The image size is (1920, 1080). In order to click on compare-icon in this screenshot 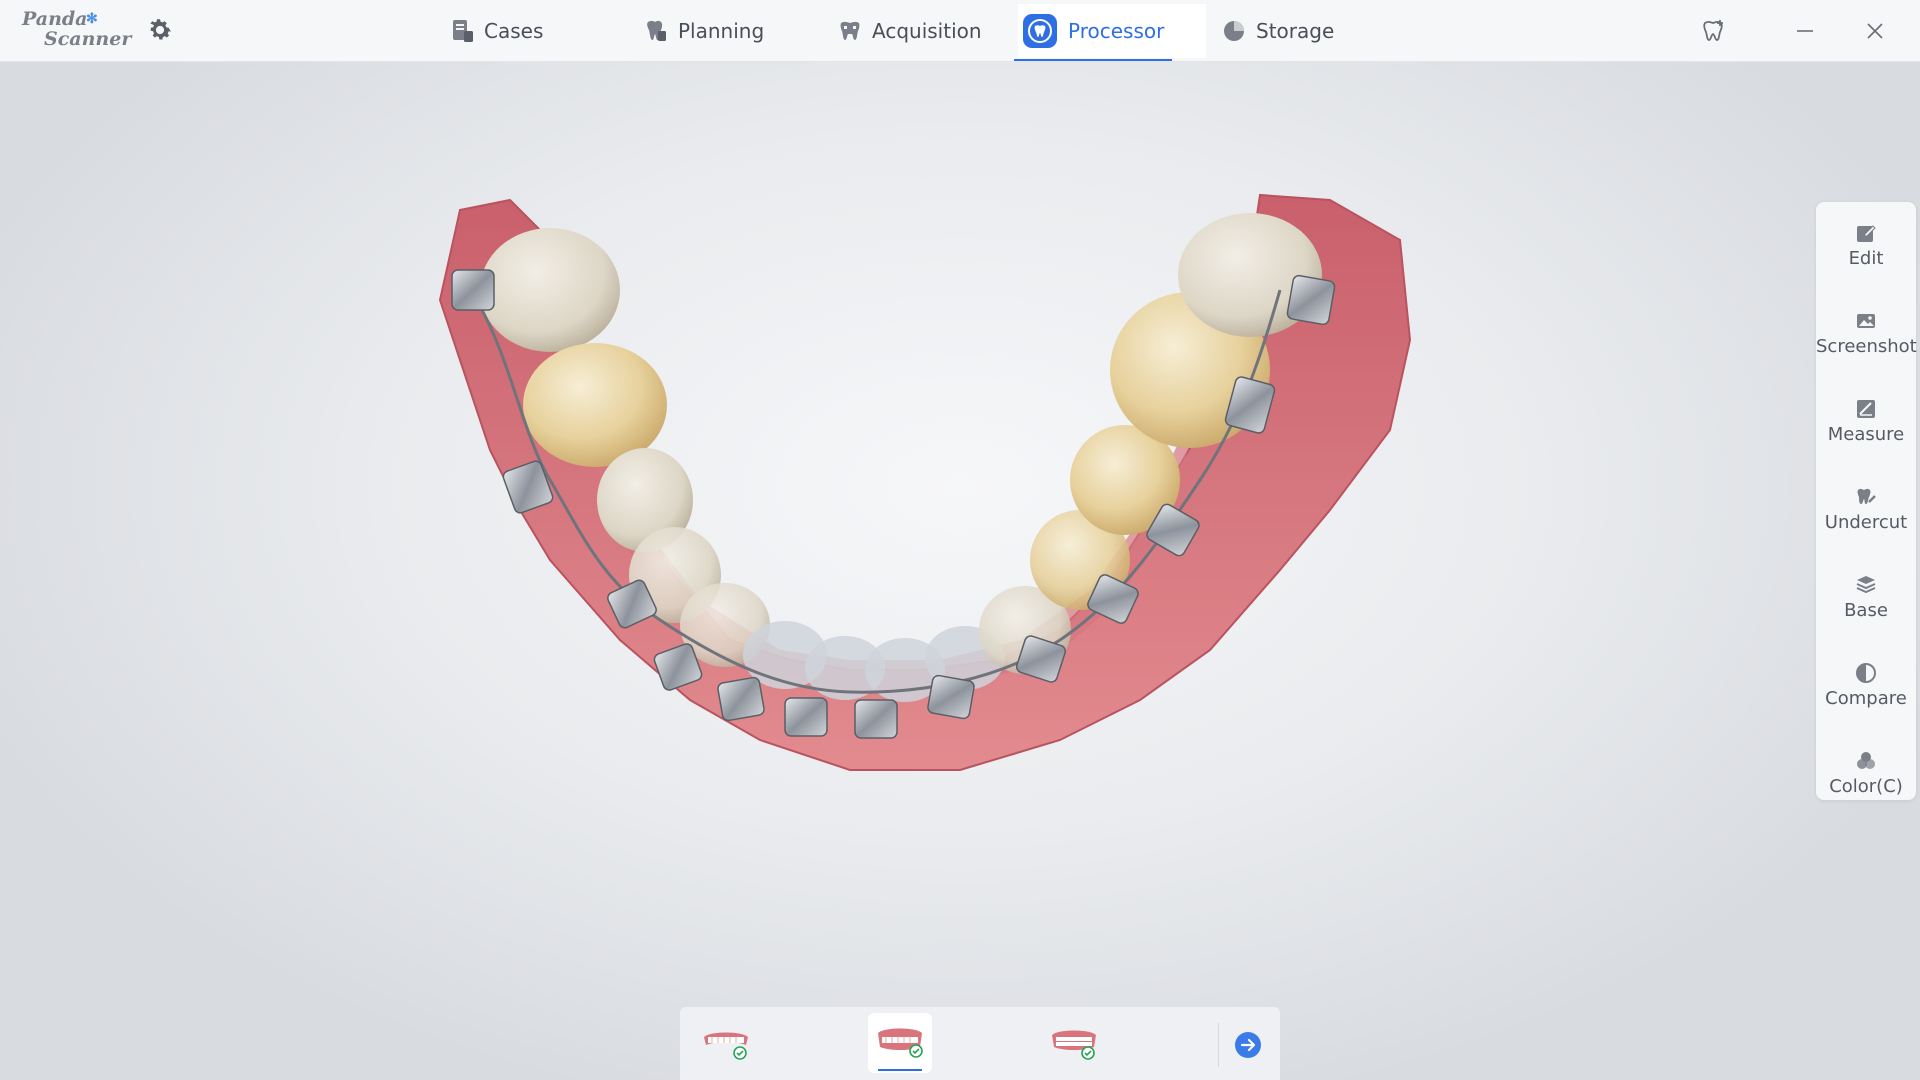, I will do `click(1866, 673)`.